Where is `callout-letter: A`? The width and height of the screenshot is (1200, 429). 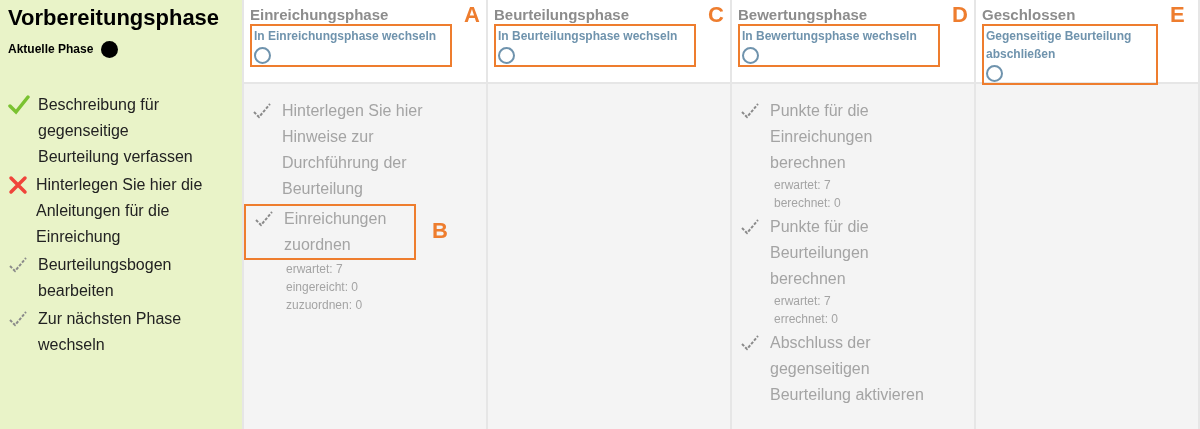 callout-letter: A is located at coordinates (472, 15).